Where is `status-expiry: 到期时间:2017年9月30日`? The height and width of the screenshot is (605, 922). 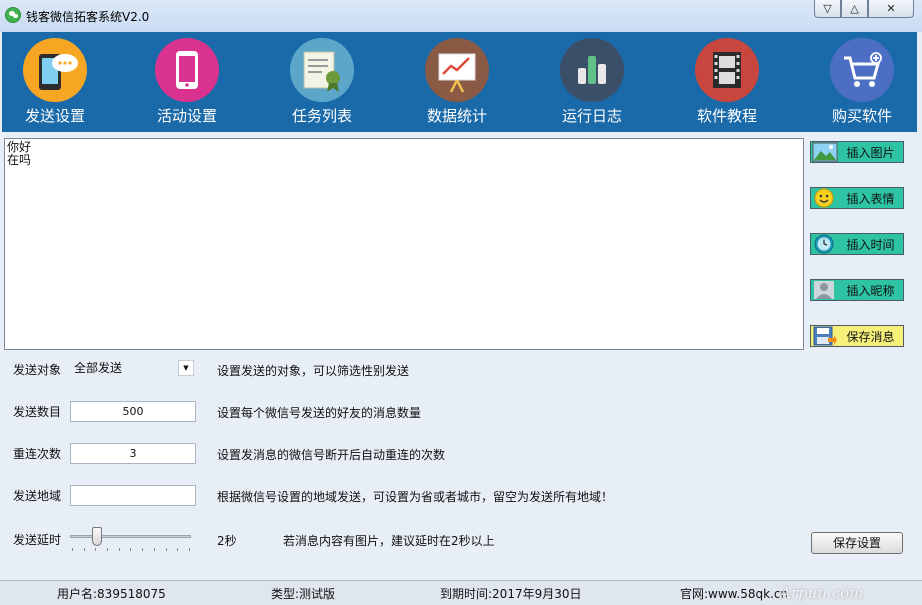 status-expiry: 到期时间:2017年9月30日 is located at coordinates (511, 594).